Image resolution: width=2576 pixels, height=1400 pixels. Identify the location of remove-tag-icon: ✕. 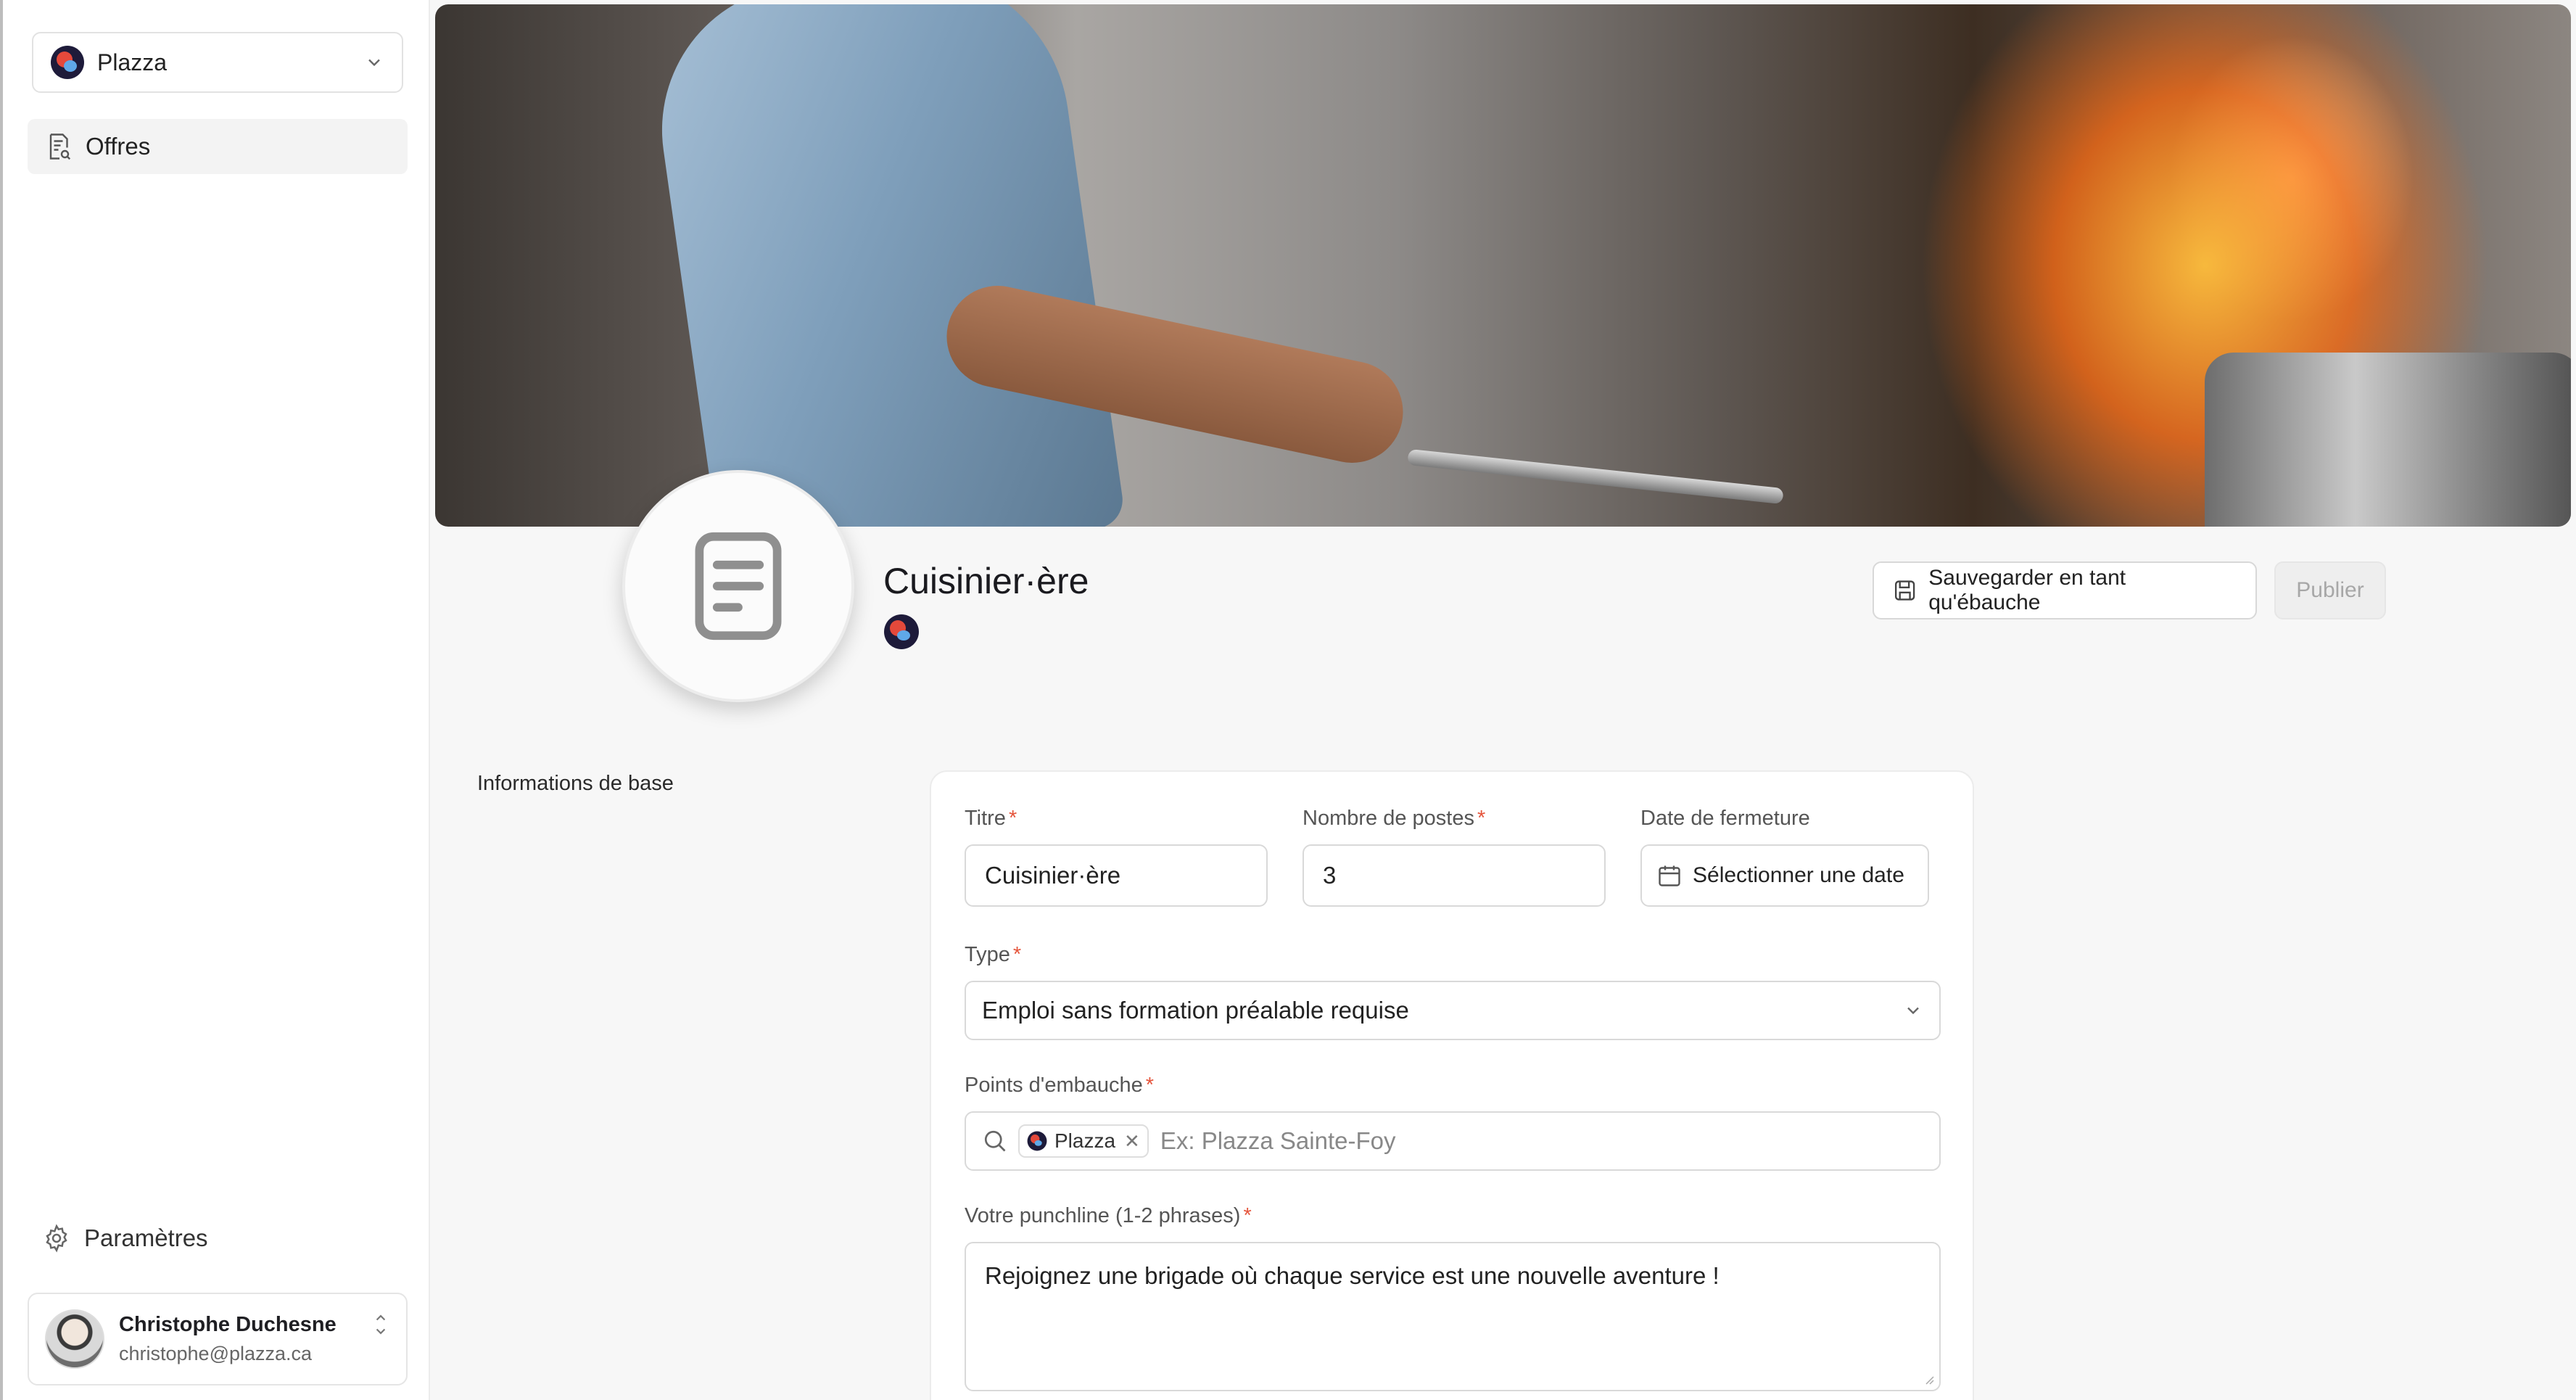
(1132, 1141).